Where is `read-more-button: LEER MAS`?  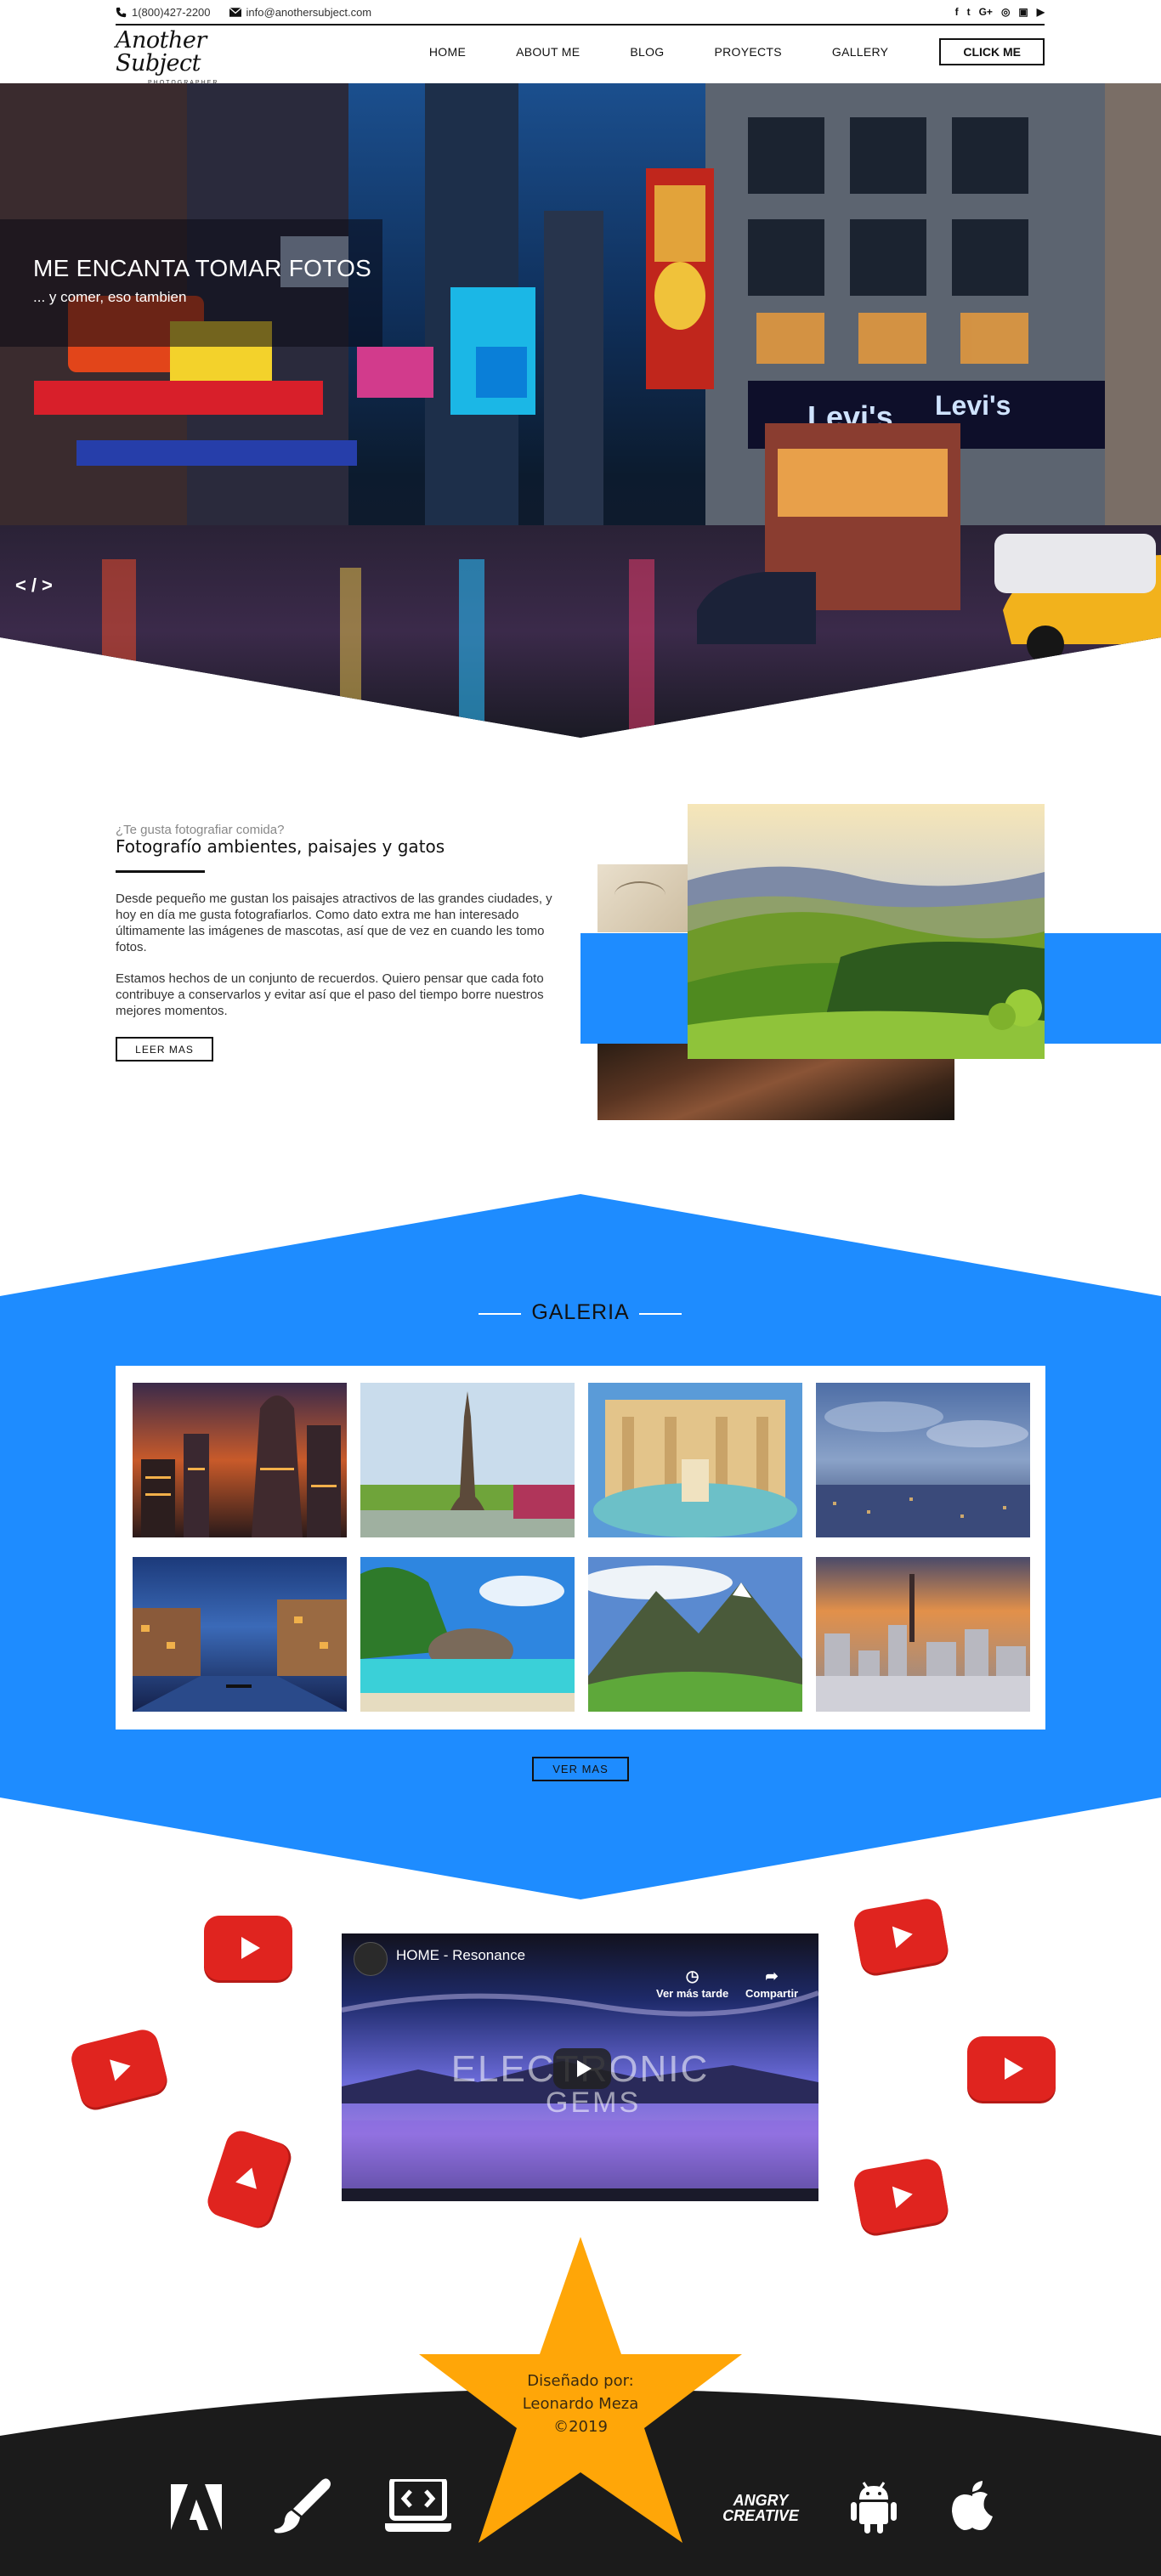 read-more-button: LEER MAS is located at coordinates (164, 1049).